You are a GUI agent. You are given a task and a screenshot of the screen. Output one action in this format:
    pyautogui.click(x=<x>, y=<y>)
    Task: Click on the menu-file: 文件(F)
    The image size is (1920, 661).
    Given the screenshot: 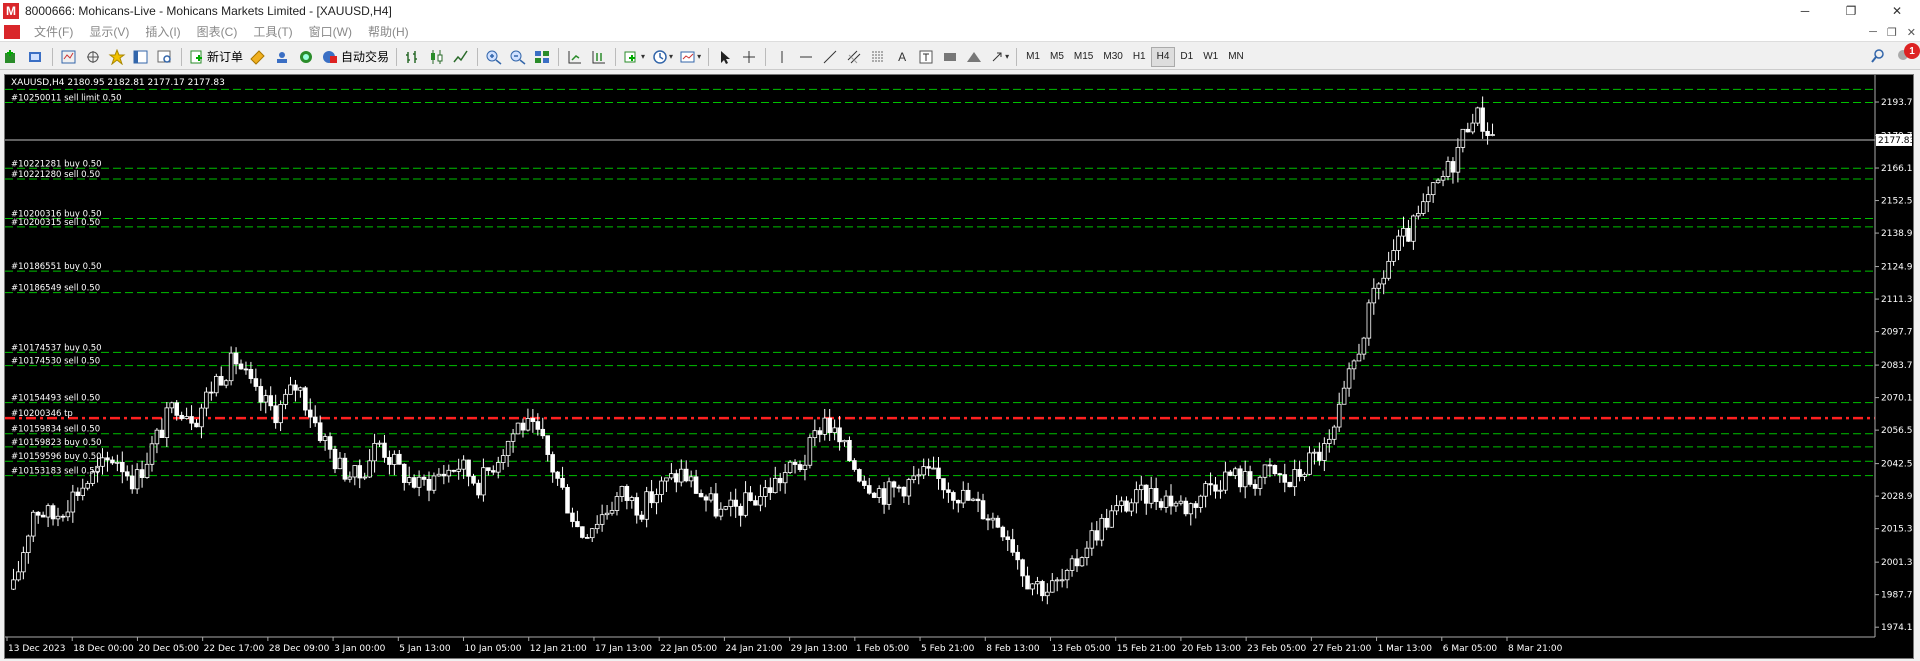 What is the action you would take?
    pyautogui.click(x=53, y=32)
    